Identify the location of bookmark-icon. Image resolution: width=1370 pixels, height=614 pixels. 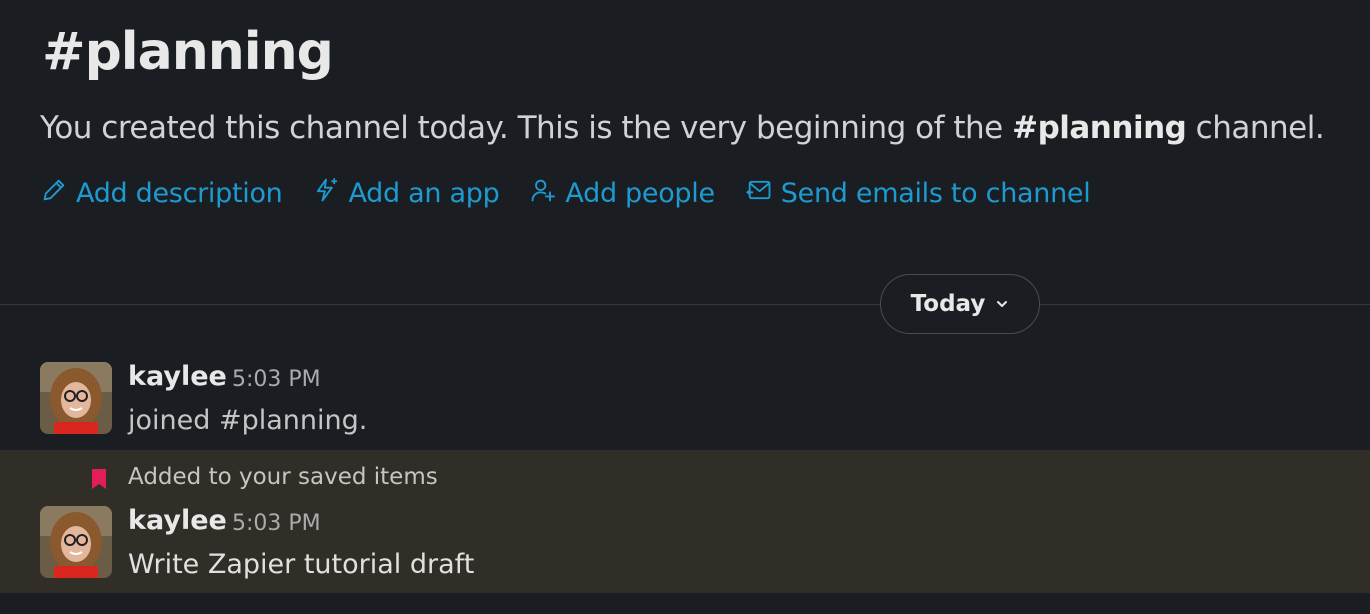
(99, 479).